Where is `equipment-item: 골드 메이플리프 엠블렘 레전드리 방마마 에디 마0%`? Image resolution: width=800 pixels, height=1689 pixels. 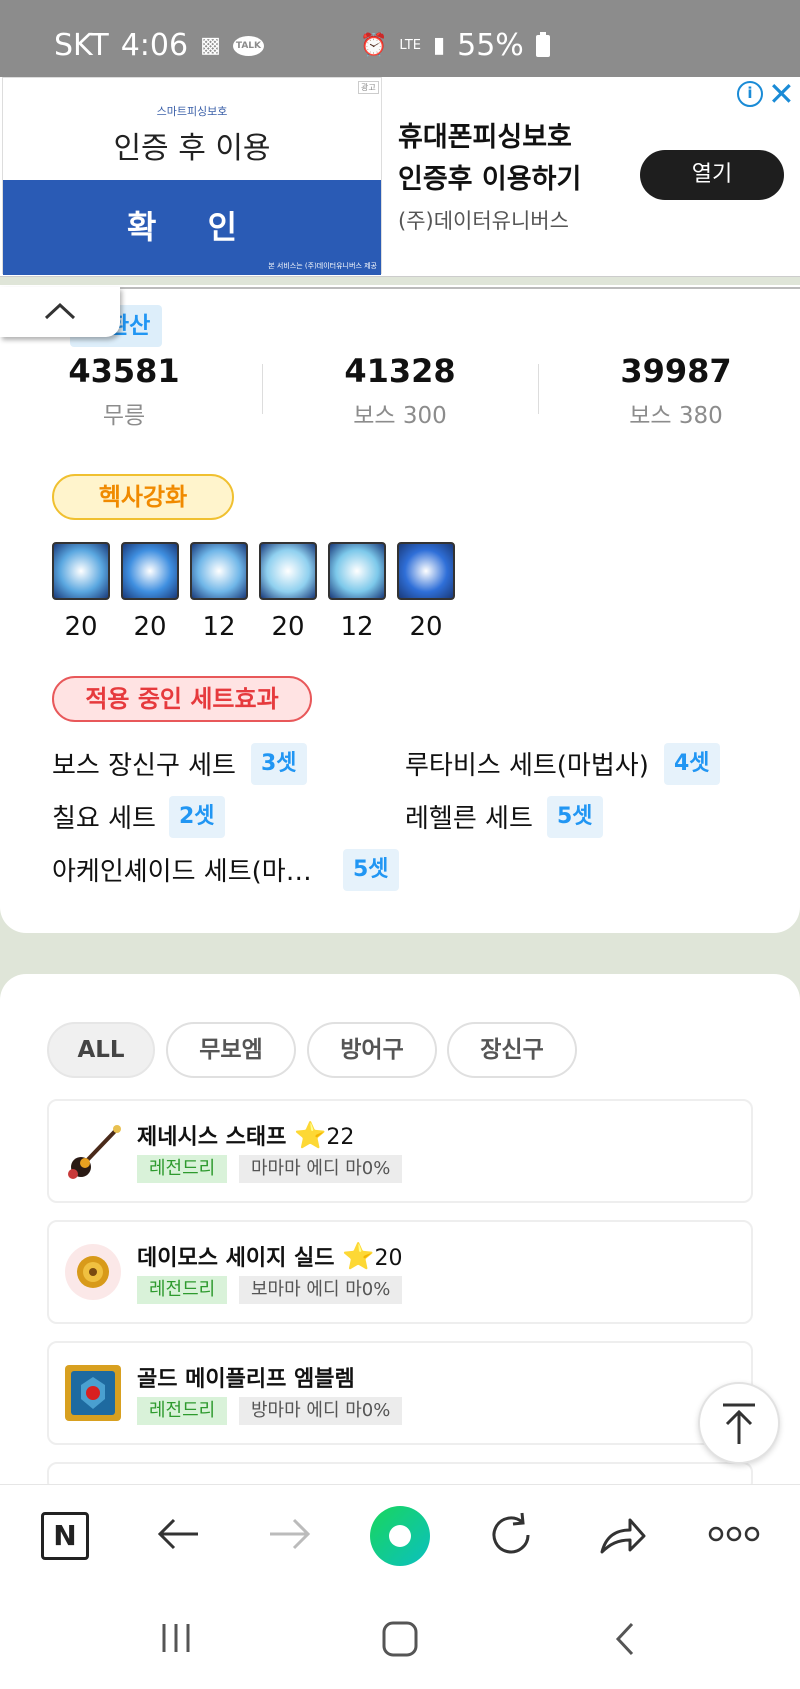
equipment-item: 골드 메이플리프 엠블렘 레전드리 방마마 에디 마0% is located at coordinates (400, 1393).